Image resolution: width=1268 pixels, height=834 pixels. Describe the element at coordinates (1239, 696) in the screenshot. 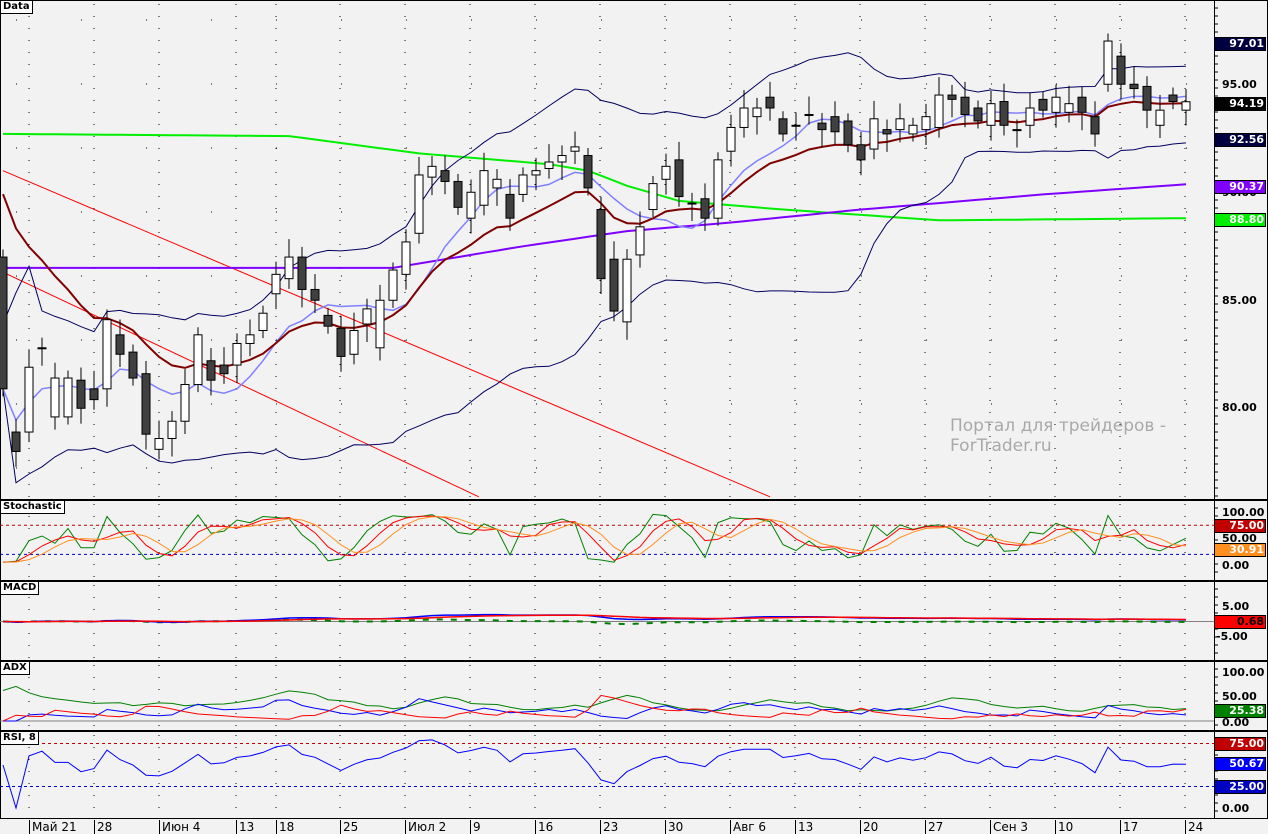

I see `y-tick: 50.00` at that location.